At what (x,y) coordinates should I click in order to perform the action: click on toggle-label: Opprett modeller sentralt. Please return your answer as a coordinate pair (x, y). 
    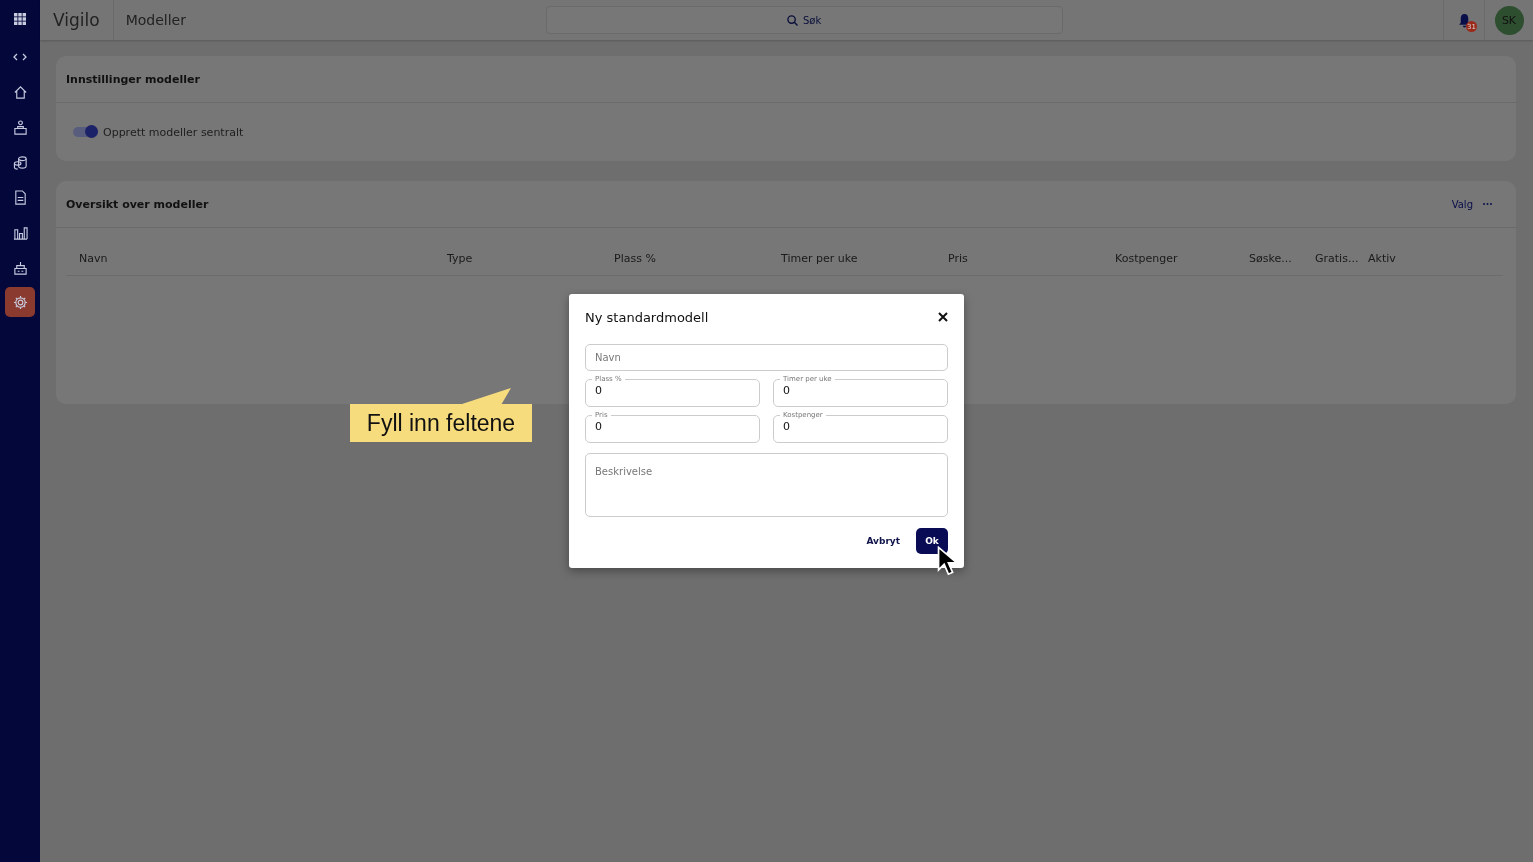
    Looking at the image, I should click on (173, 132).